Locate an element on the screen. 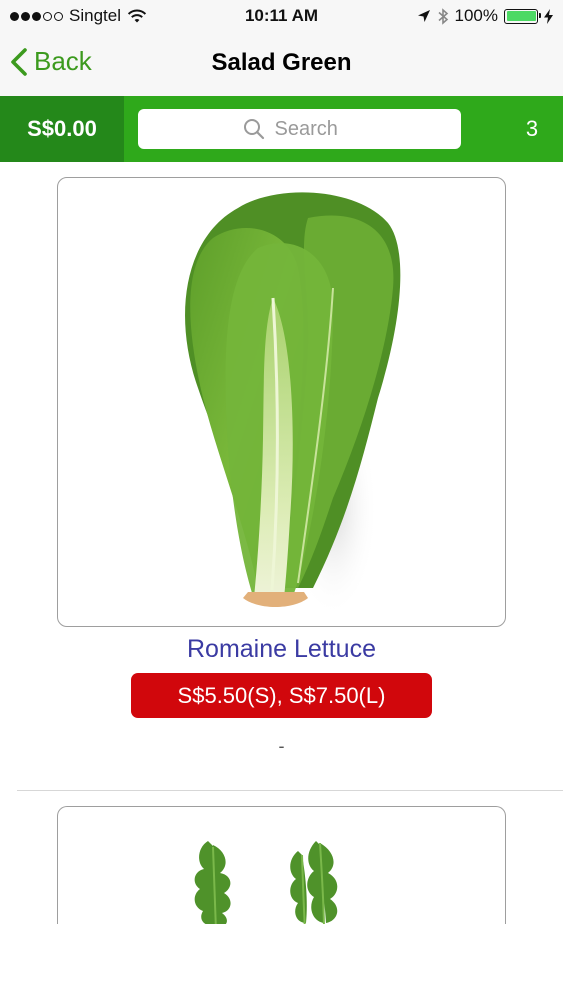 The width and height of the screenshot is (563, 1000). navigation-bar: Back Salad Green is located at coordinates (281, 65).